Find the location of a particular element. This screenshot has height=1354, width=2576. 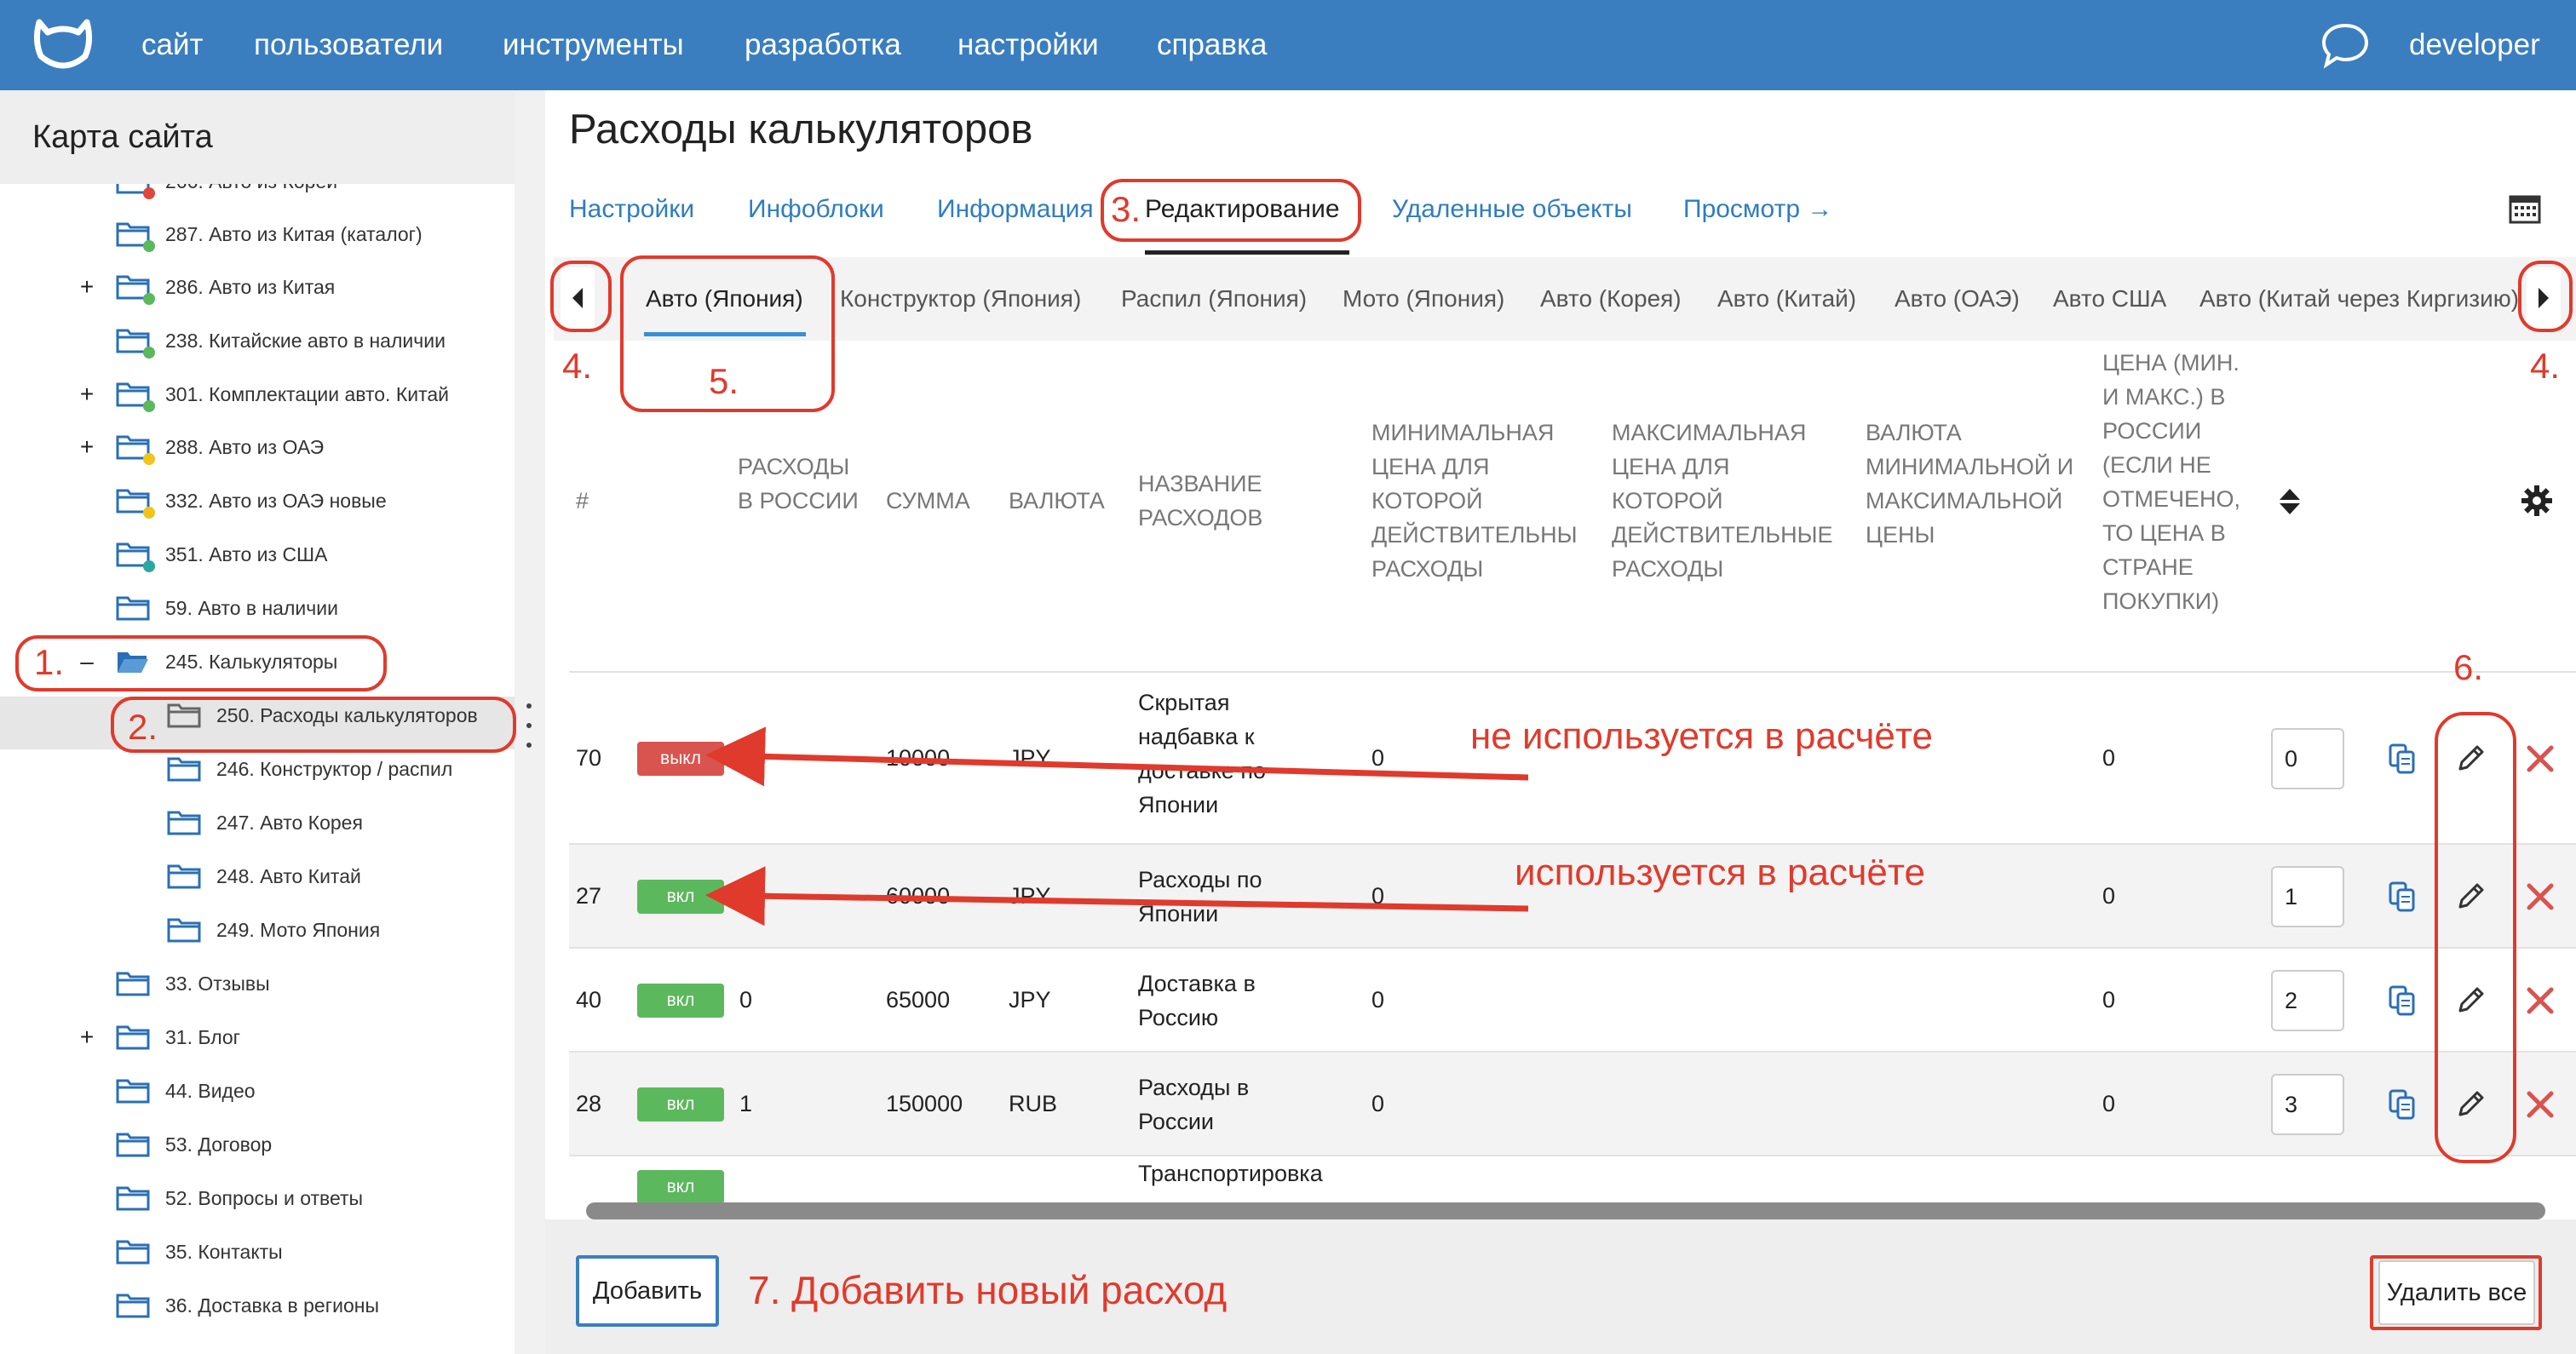

cell-name: Расходы по Японии is located at coordinates (1200, 897).